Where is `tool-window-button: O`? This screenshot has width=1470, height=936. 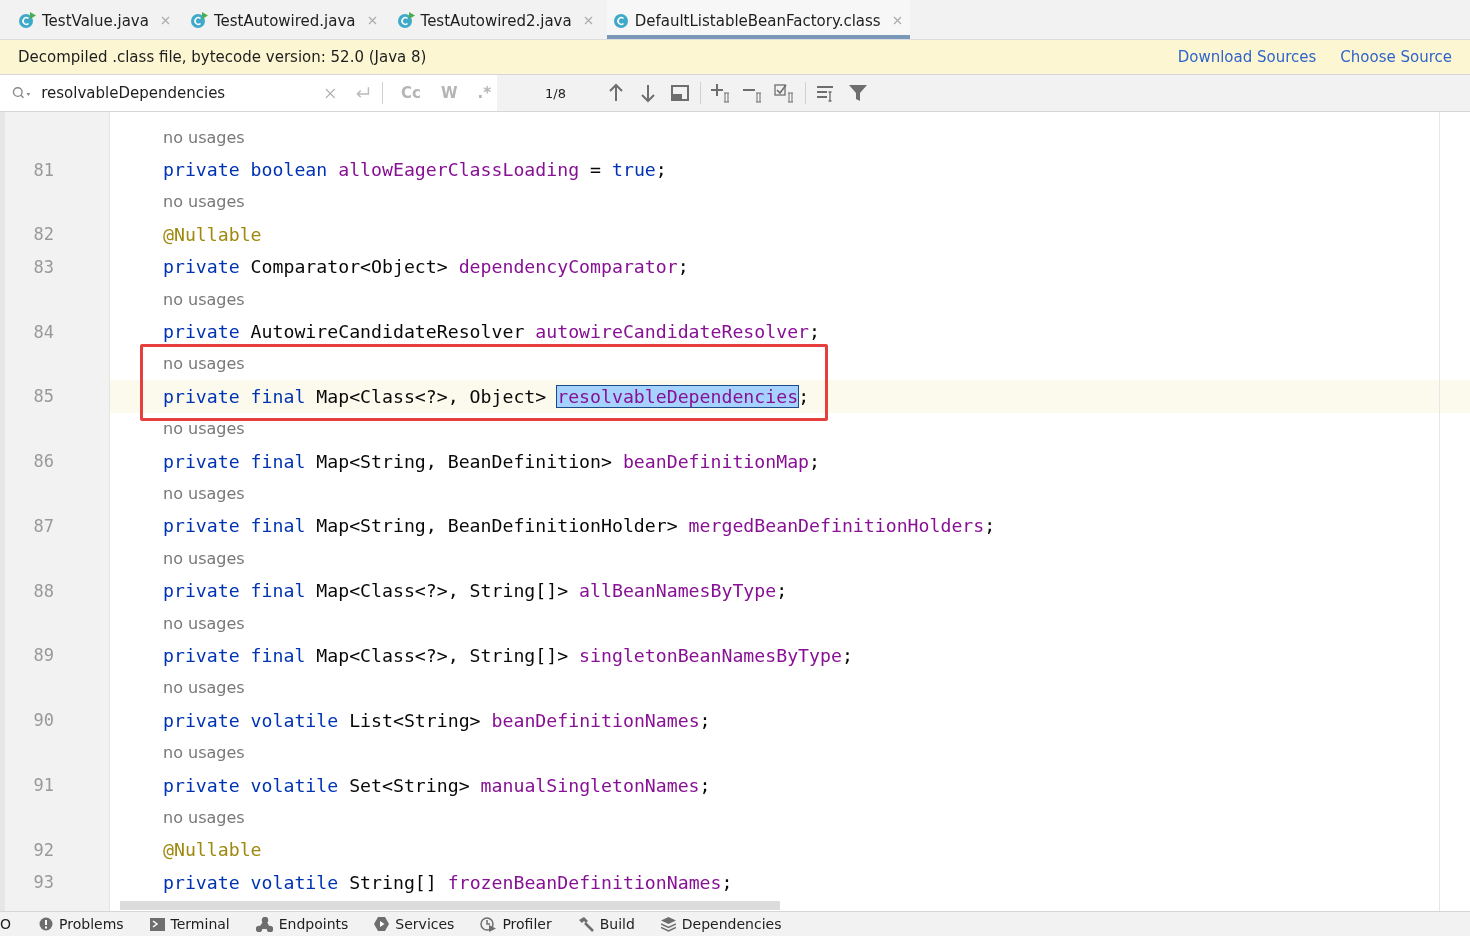
tool-window-button: O is located at coordinates (6, 924).